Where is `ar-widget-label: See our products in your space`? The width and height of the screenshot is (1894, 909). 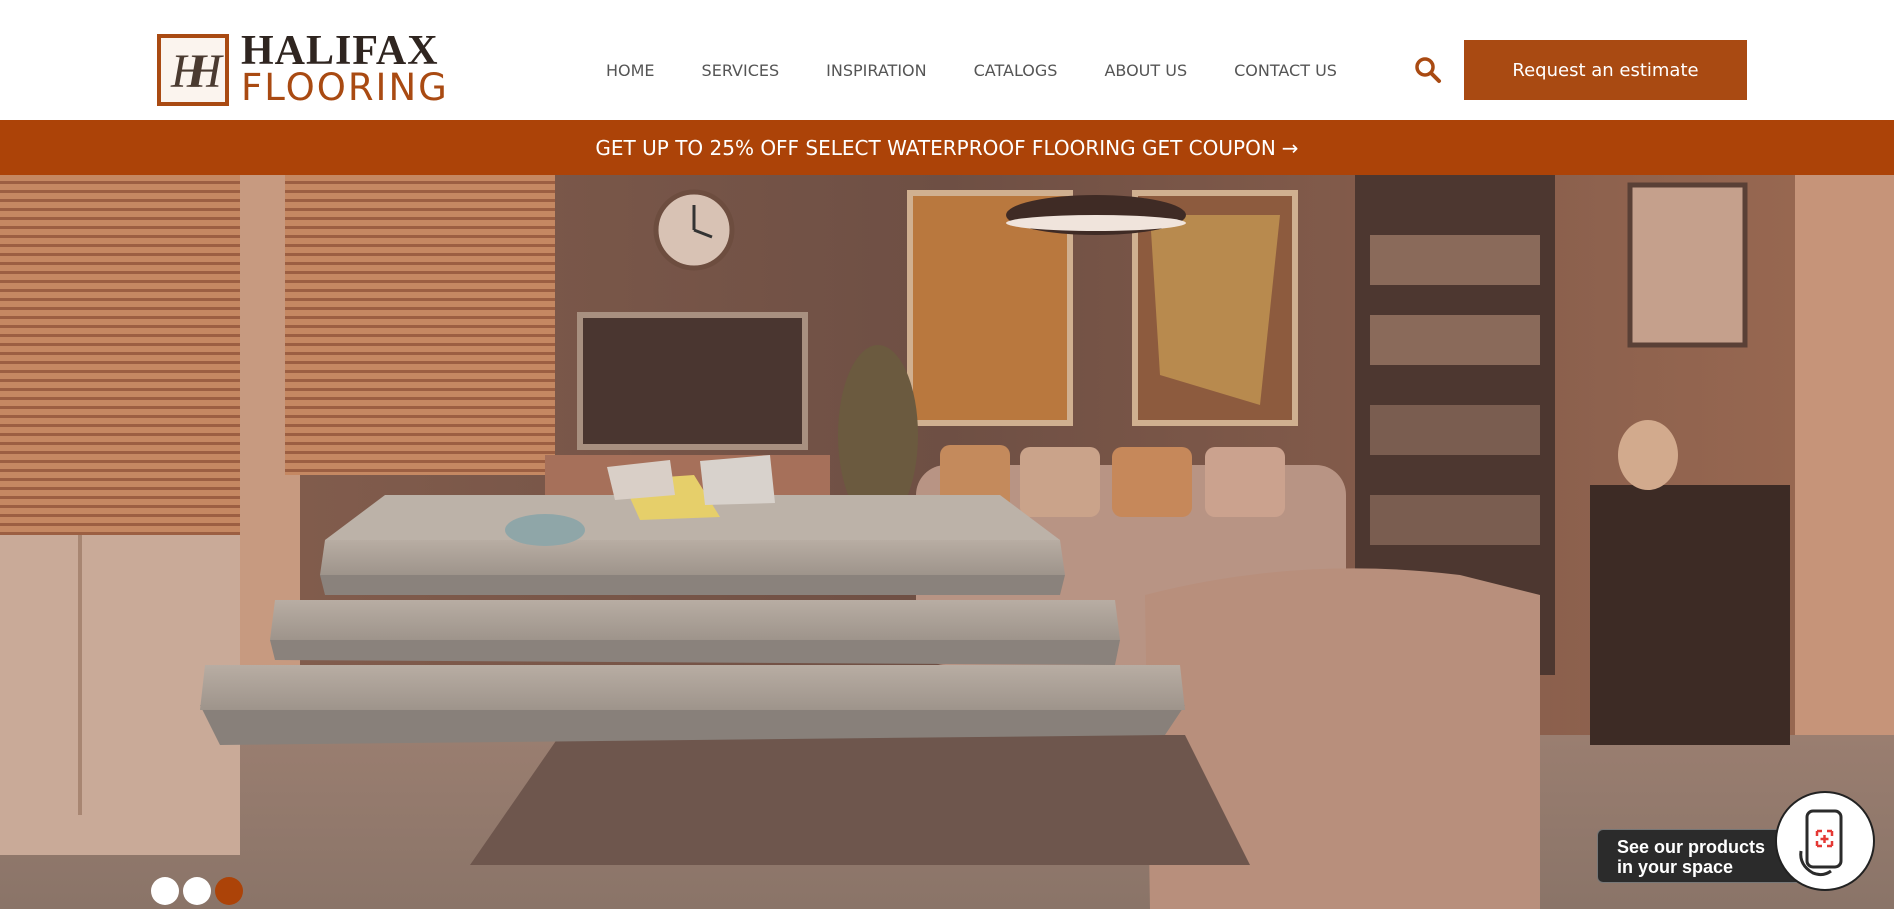
ar-widget-label: See our products in your space is located at coordinates (1699, 856).